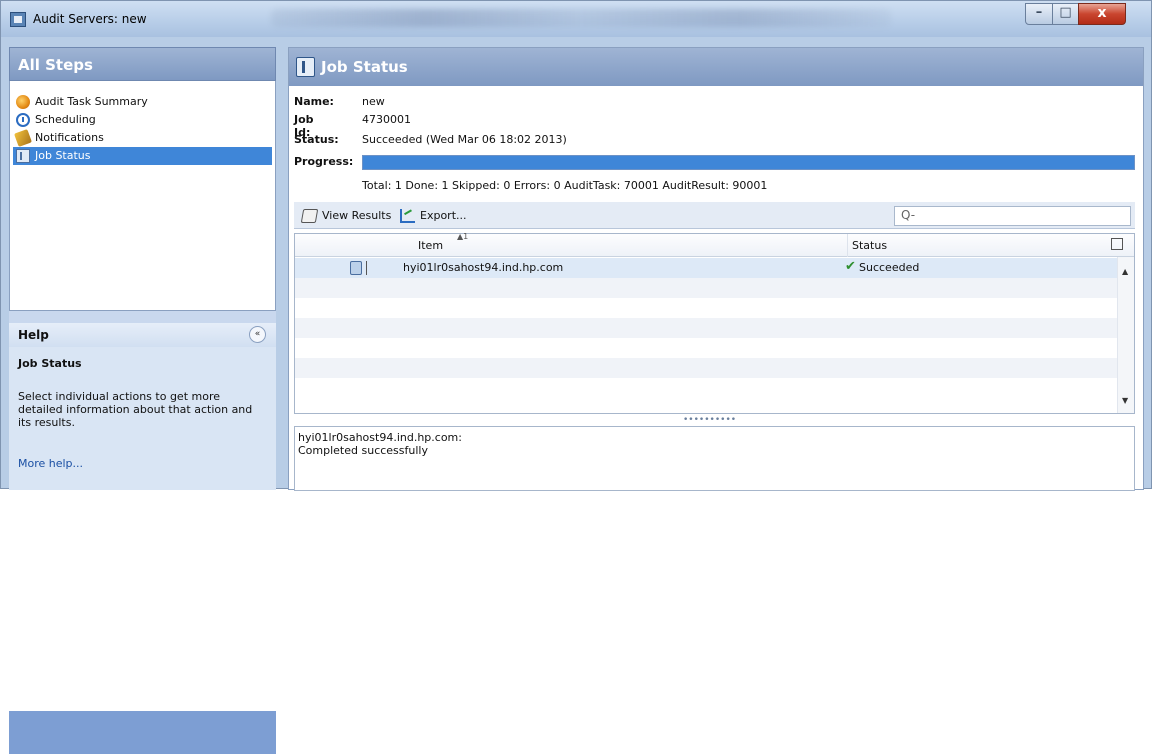 This screenshot has width=1152, height=754. Describe the element at coordinates (1022, 216) in the screenshot. I see `search-input` at that location.